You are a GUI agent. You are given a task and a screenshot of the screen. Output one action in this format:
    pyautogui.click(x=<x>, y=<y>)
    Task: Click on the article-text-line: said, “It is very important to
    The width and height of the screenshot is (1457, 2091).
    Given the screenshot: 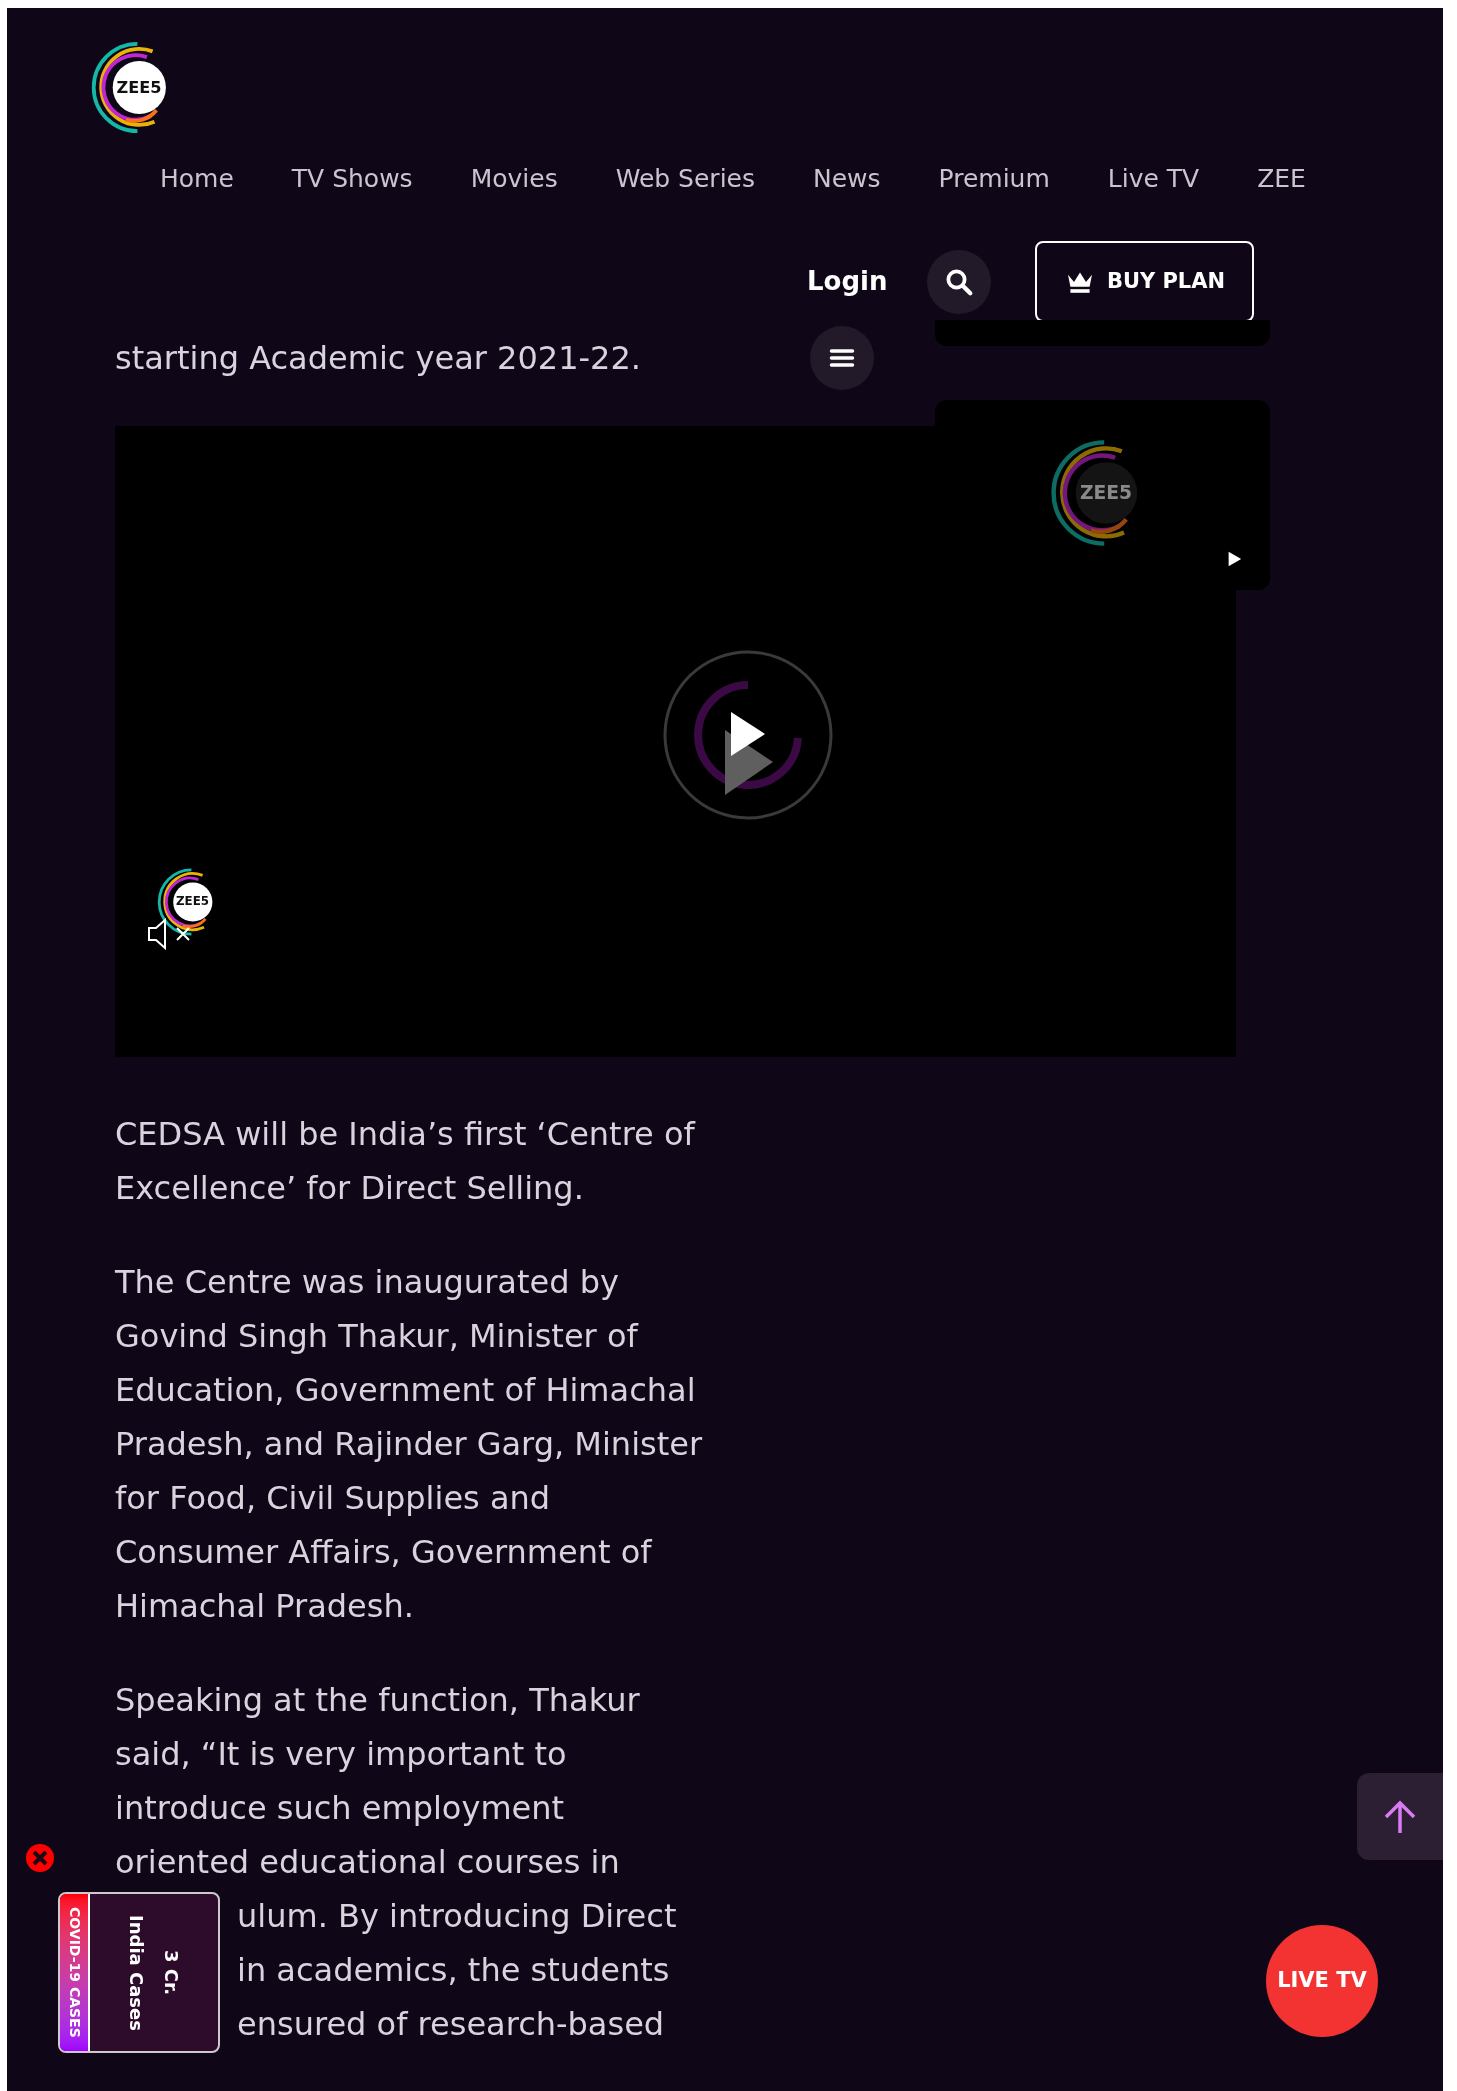 What is the action you would take?
    pyautogui.click(x=341, y=1754)
    